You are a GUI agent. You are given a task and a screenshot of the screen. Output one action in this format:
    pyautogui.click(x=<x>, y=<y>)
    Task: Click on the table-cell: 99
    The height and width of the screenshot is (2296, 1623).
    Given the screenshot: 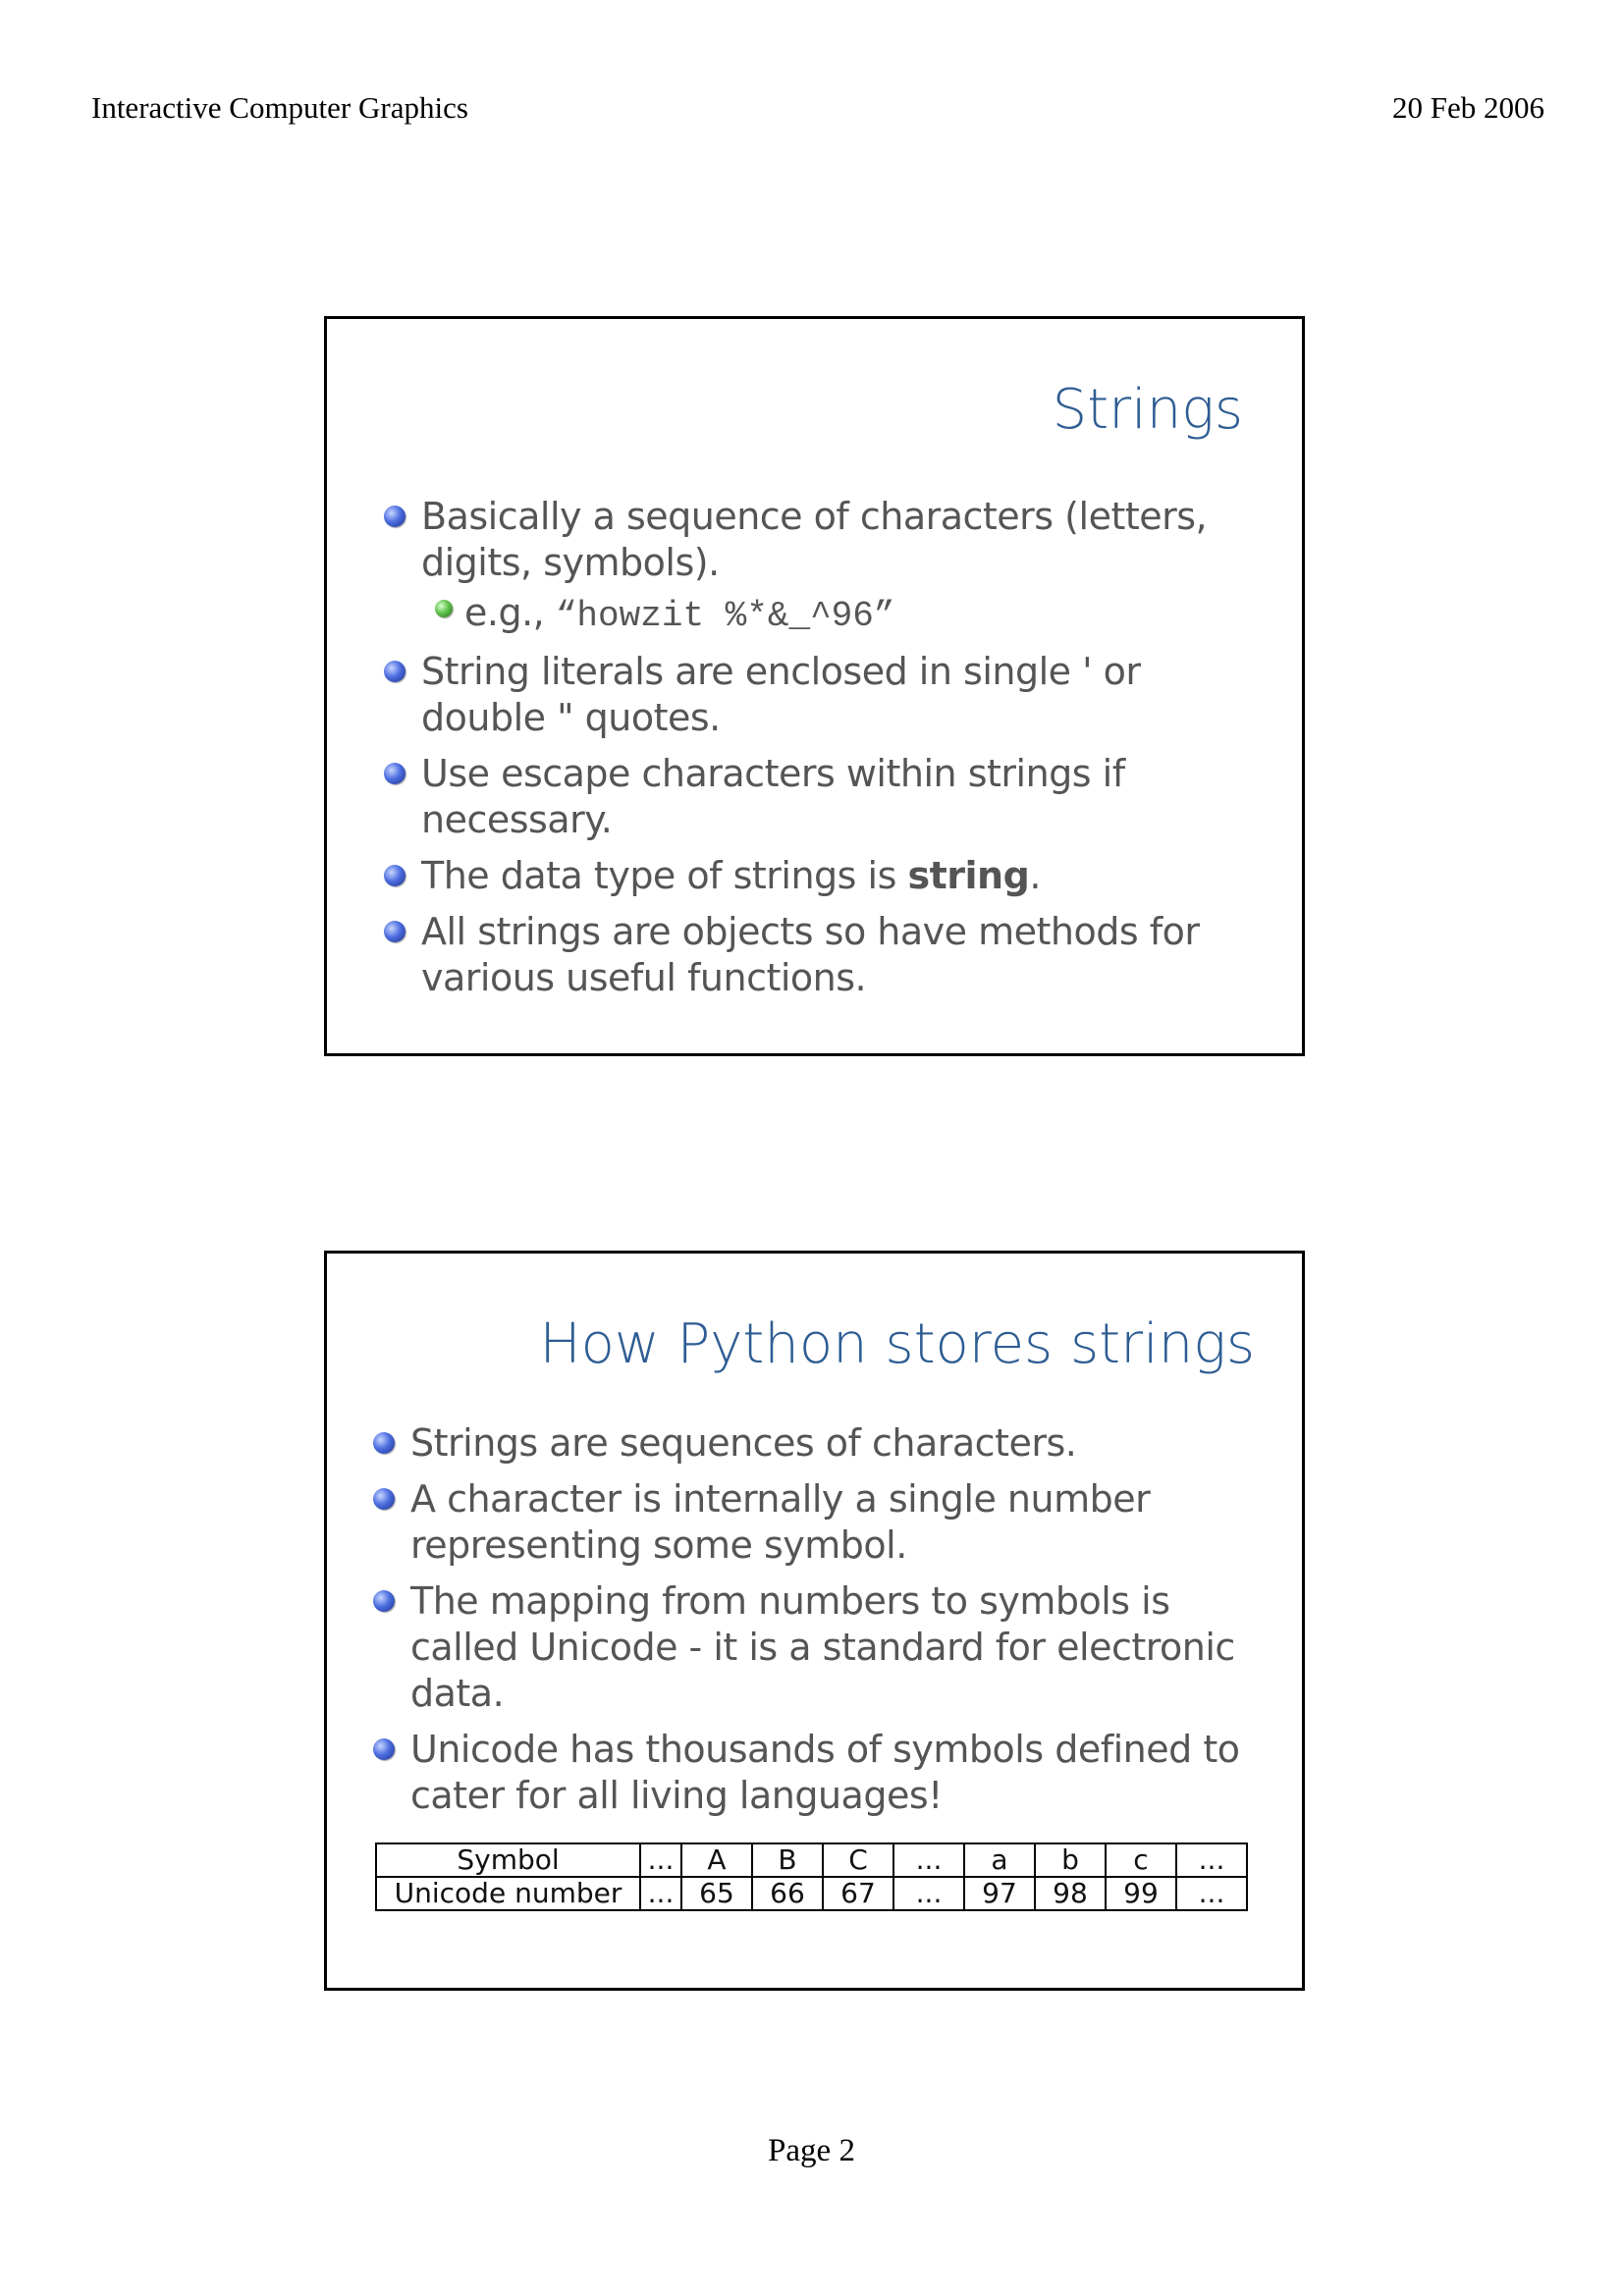 What is the action you would take?
    pyautogui.click(x=1141, y=1893)
    